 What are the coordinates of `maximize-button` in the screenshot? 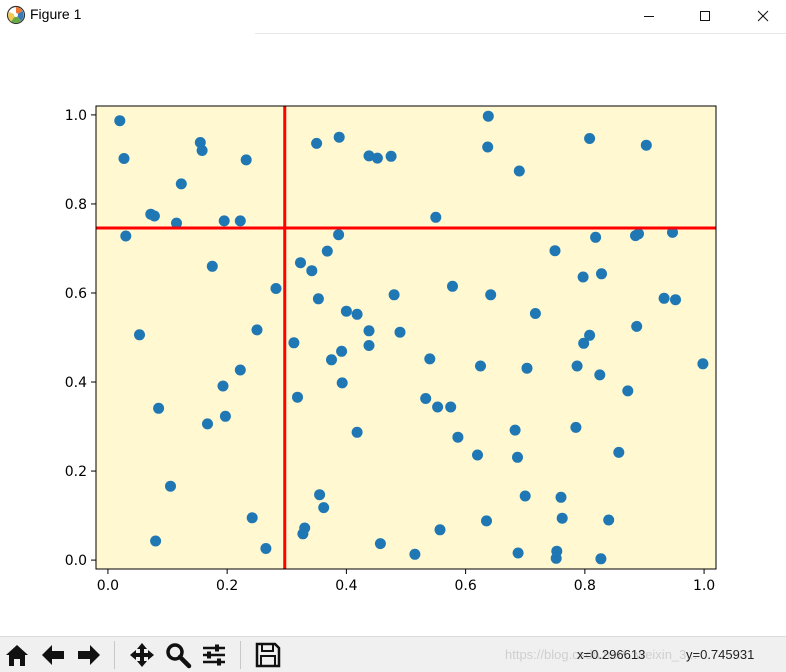 It's located at (705, 16).